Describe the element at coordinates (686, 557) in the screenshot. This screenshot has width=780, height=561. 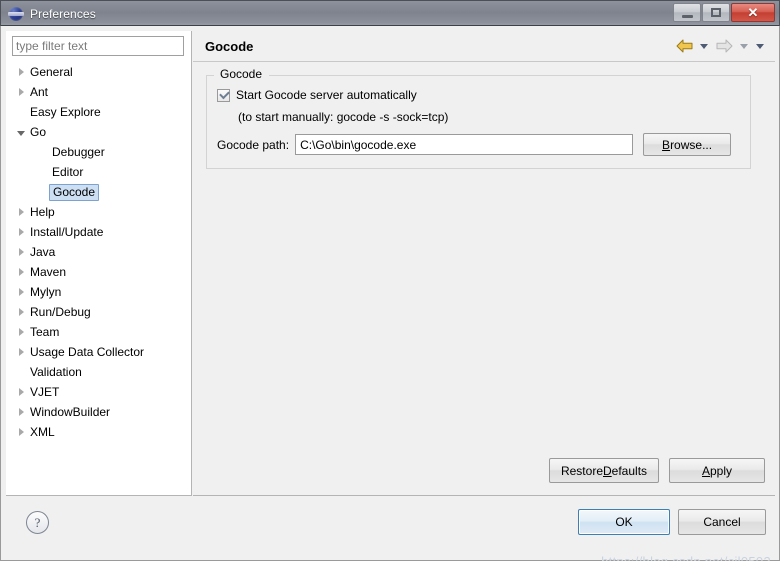
I see `watermark: https://blog.csdn.net/cjl0503` at that location.